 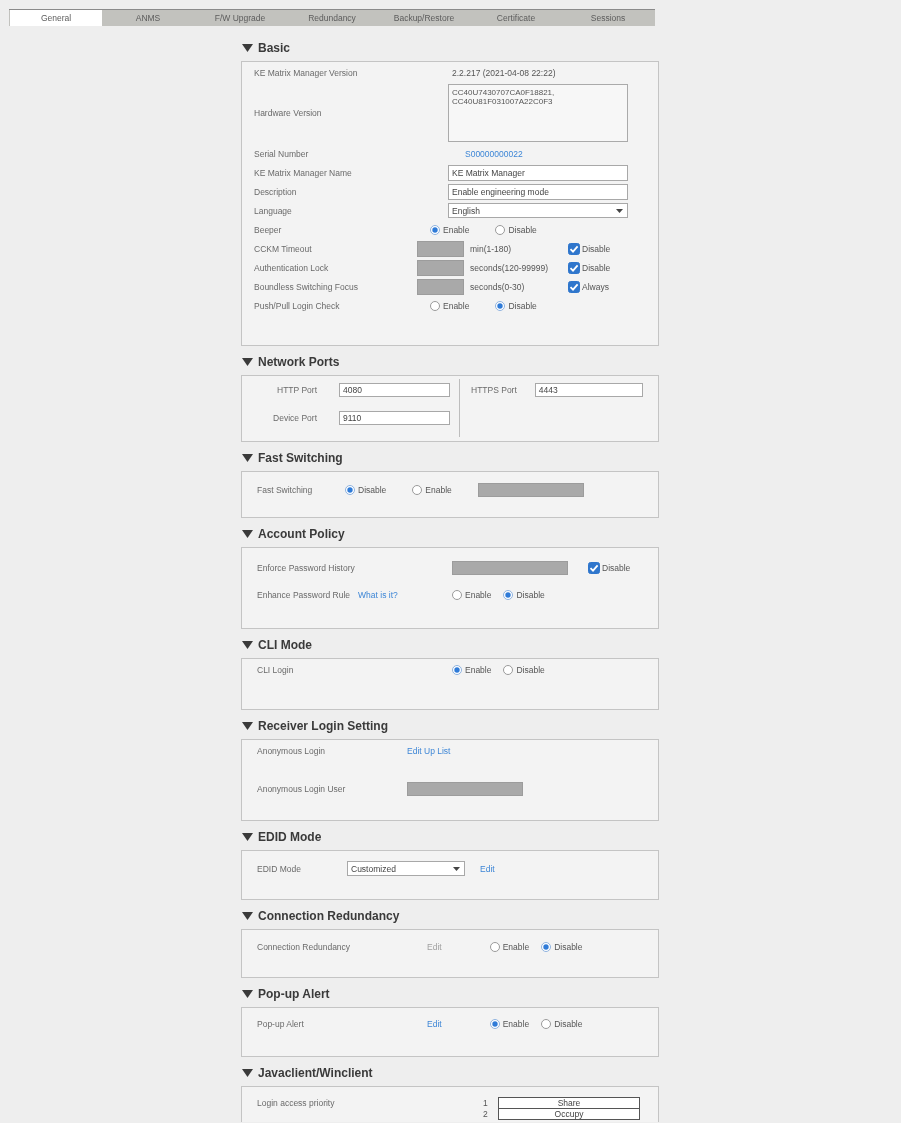 What do you see at coordinates (429, 750) in the screenshot?
I see `link: Edit Up List` at bounding box center [429, 750].